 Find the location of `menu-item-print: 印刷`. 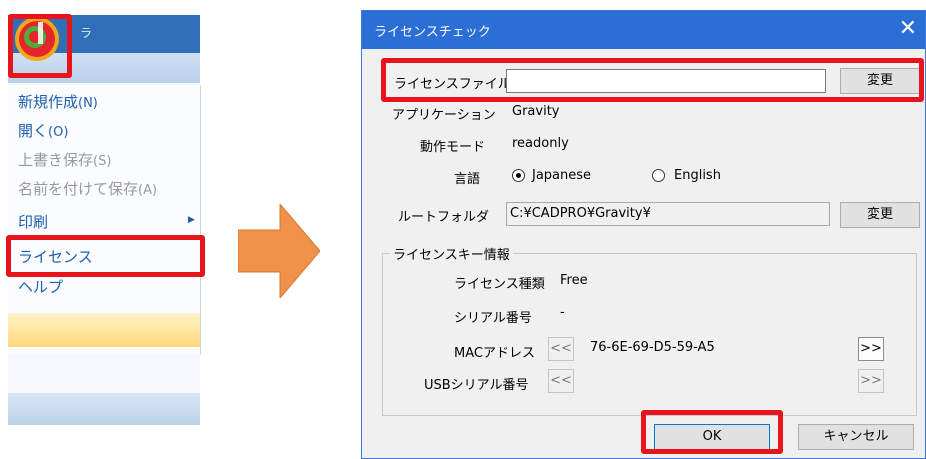

menu-item-print: 印刷 is located at coordinates (33, 222).